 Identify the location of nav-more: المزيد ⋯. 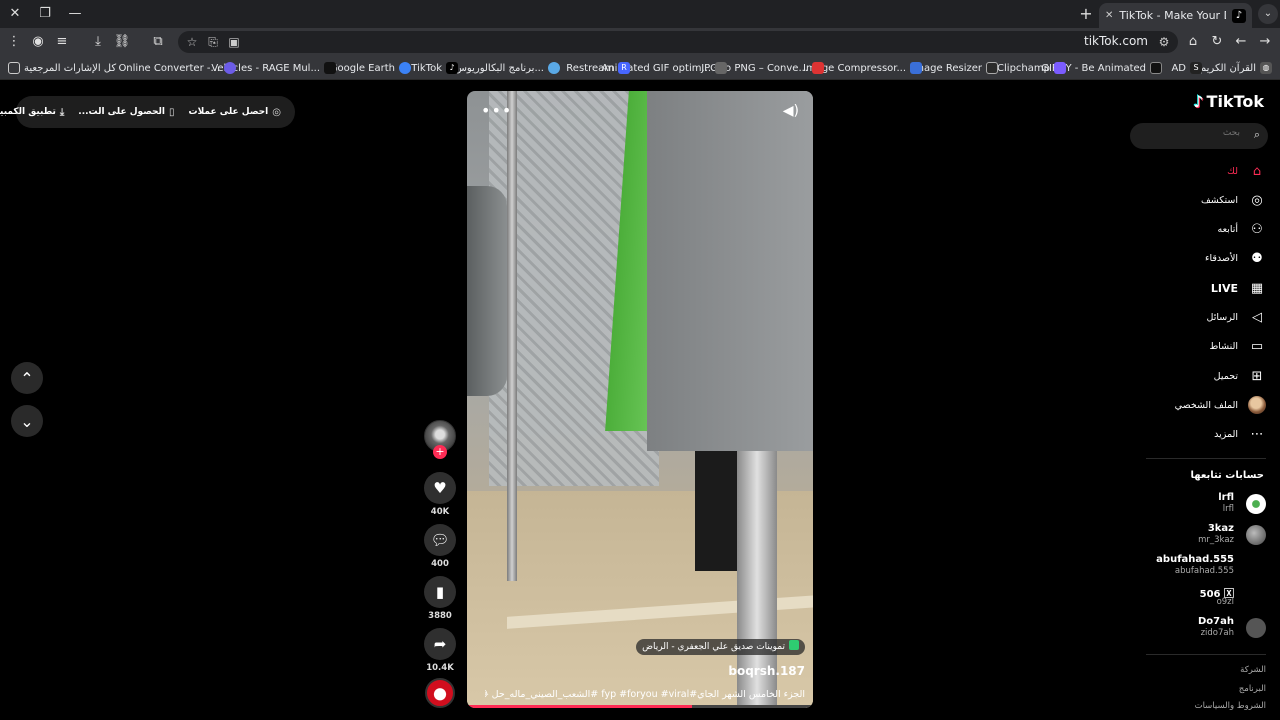
(1240, 434).